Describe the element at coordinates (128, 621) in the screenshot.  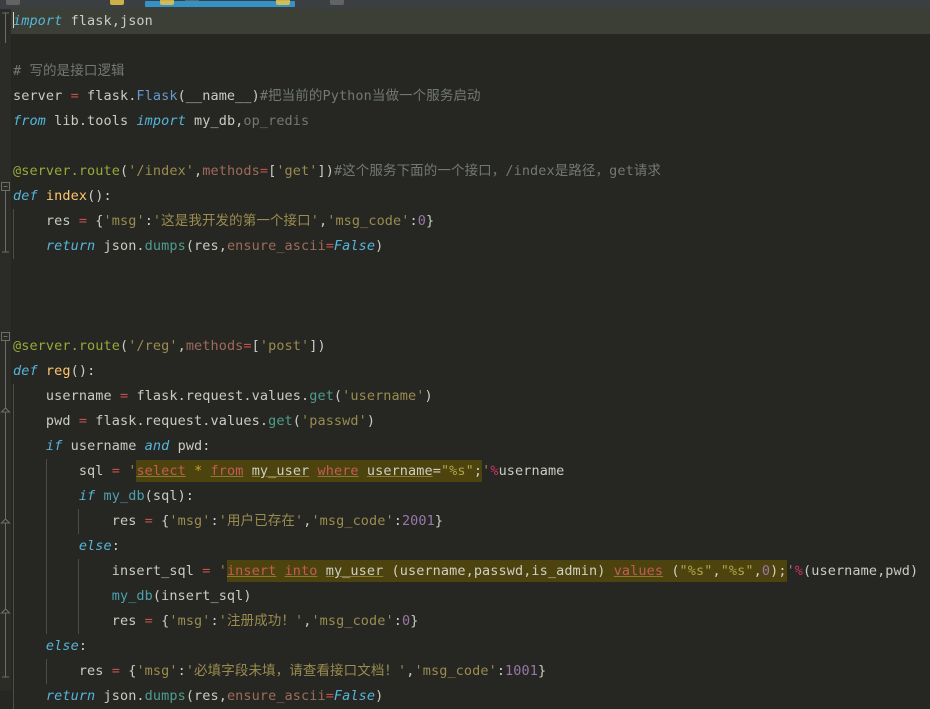
I see `code-token: res` at that location.